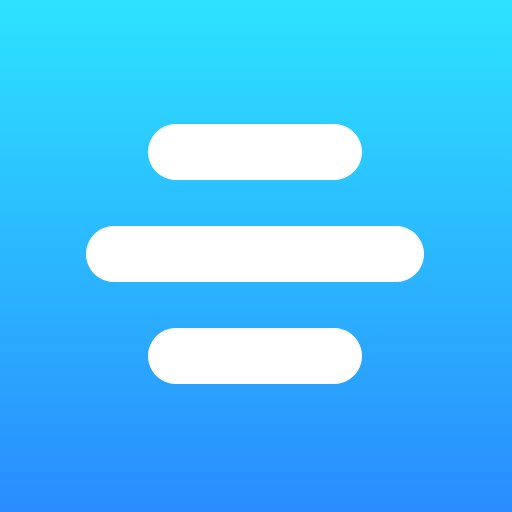  What do you see at coordinates (255, 152) in the screenshot?
I see `icon-bar-top` at bounding box center [255, 152].